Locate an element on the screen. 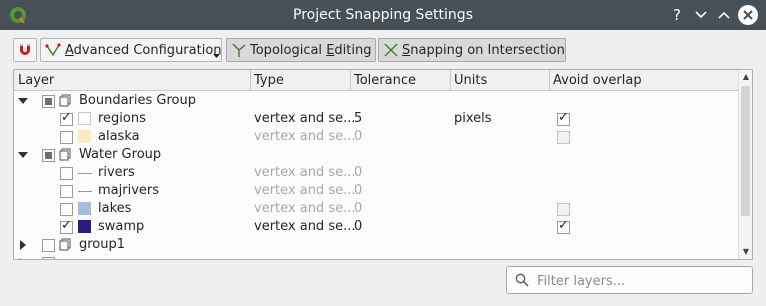  advanced-config-icon is located at coordinates (53, 50).